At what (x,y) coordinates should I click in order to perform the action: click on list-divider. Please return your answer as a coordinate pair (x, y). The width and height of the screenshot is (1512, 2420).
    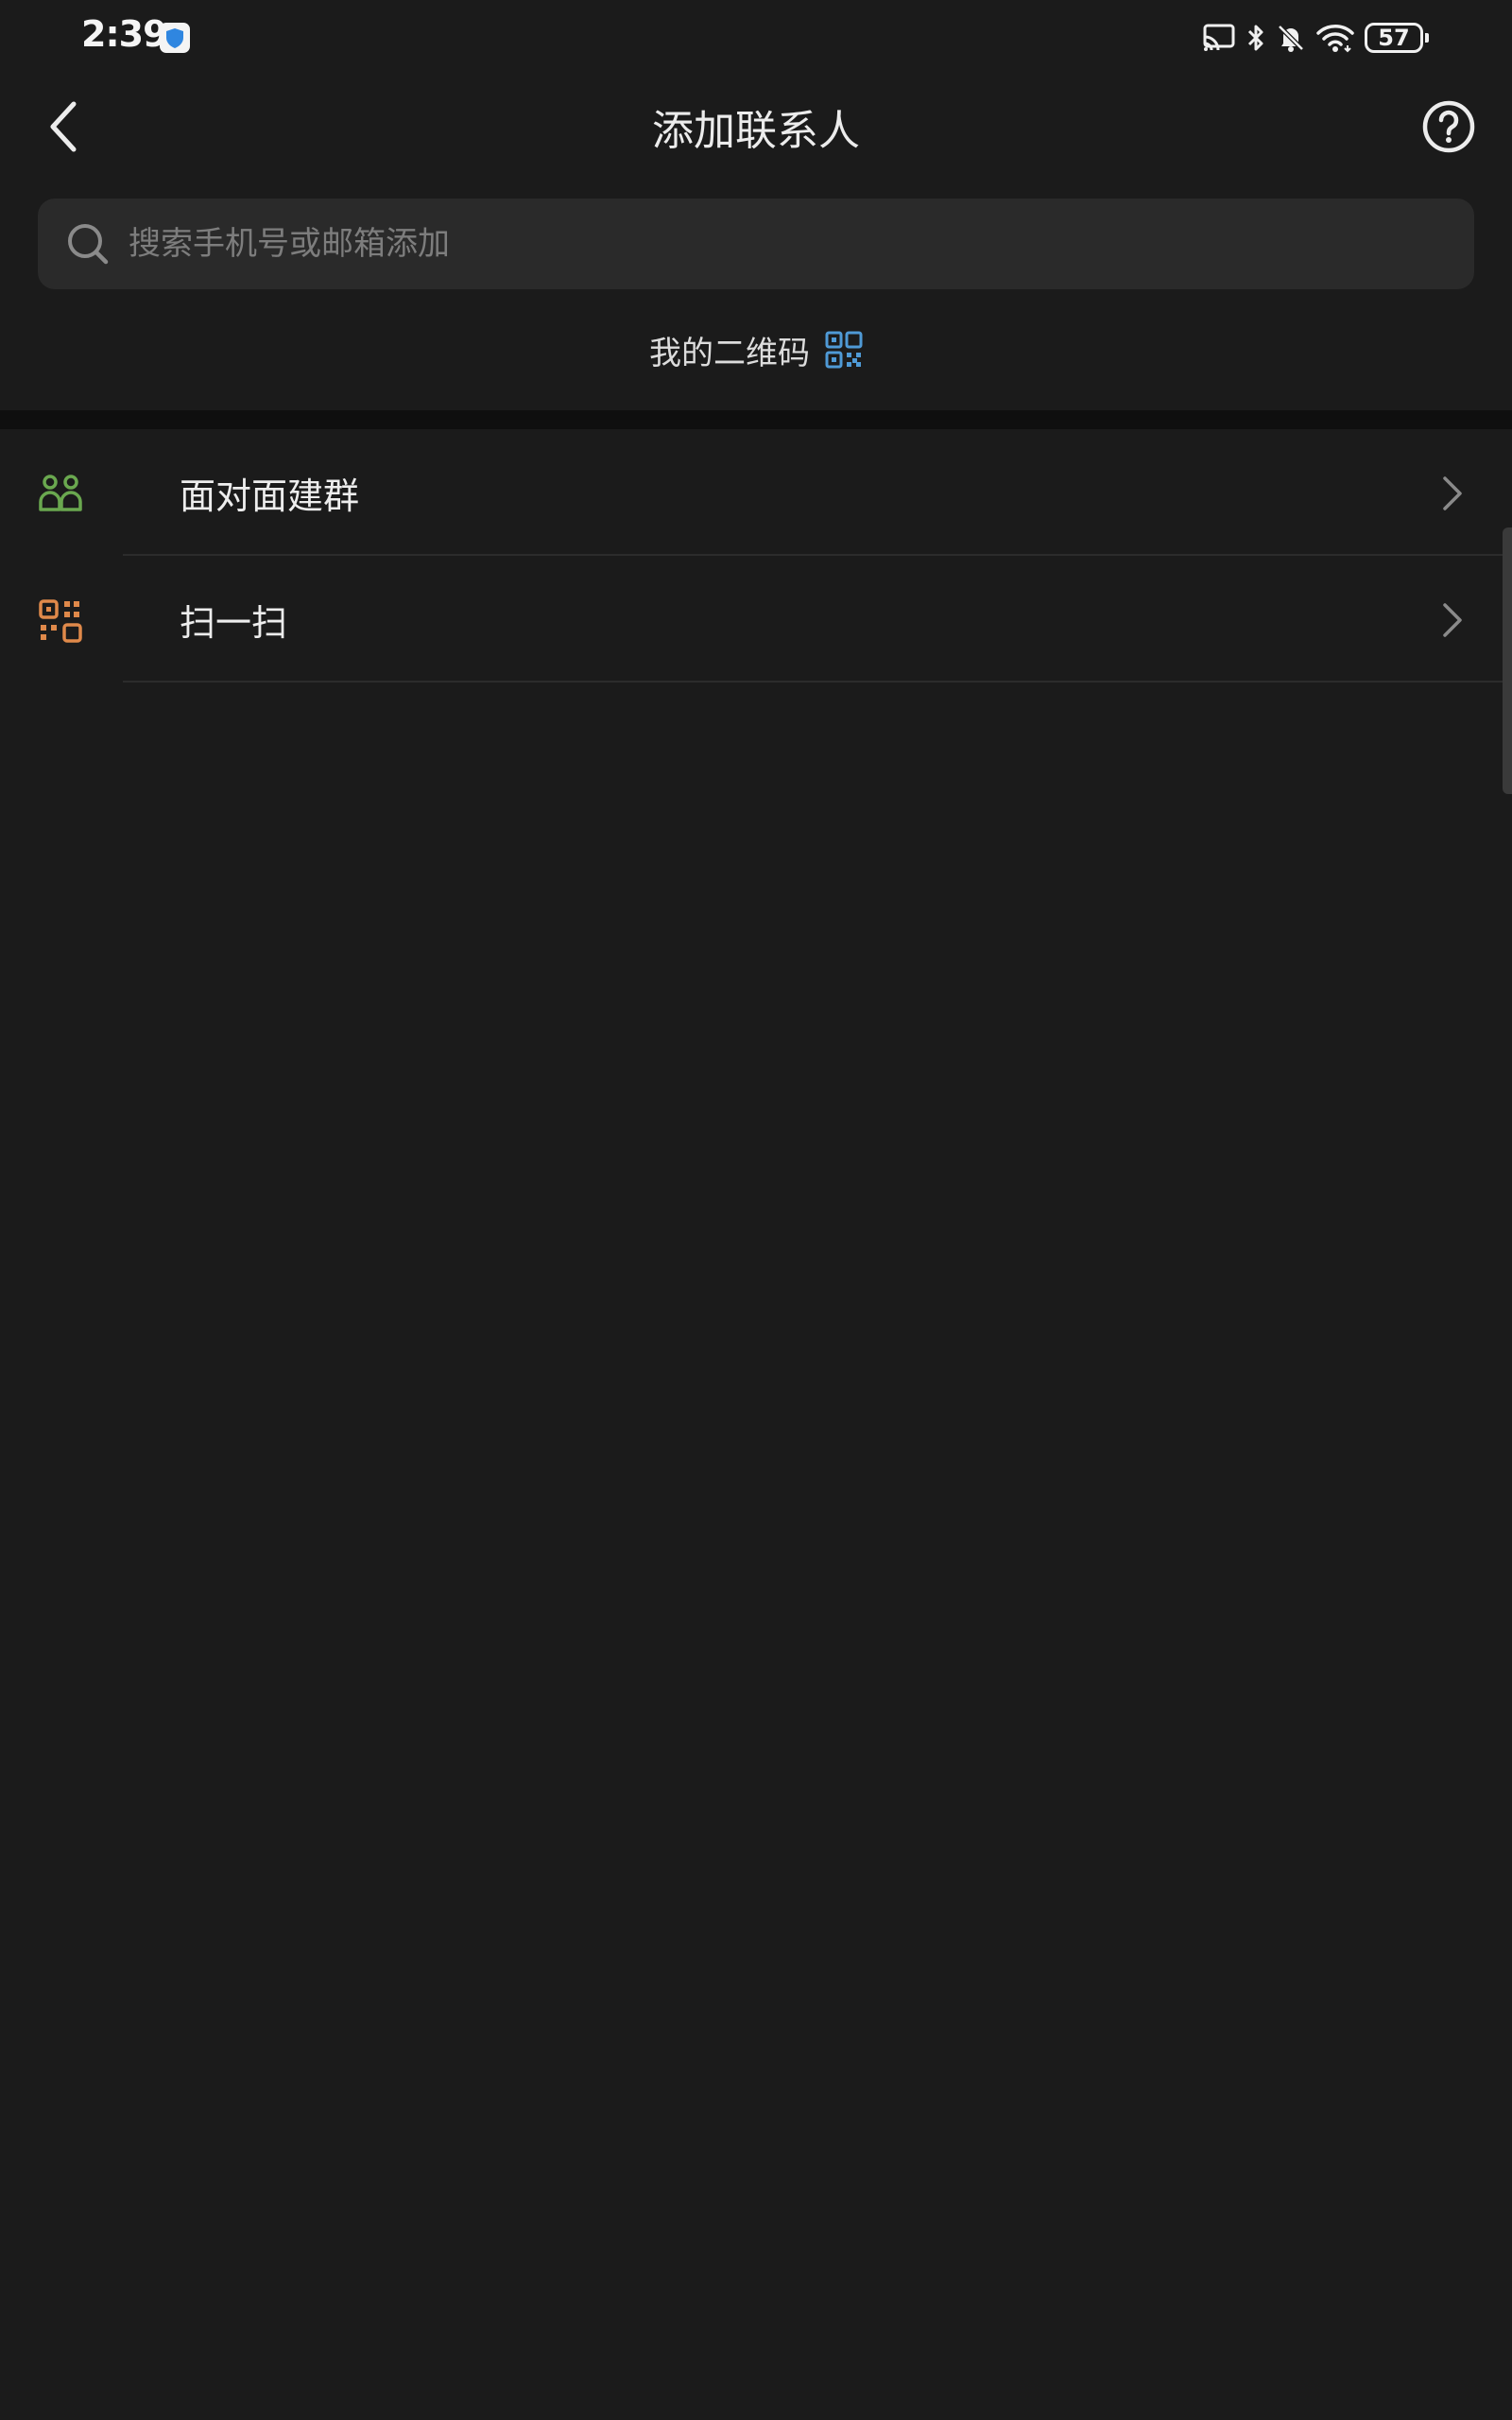
    Looking at the image, I should click on (817, 682).